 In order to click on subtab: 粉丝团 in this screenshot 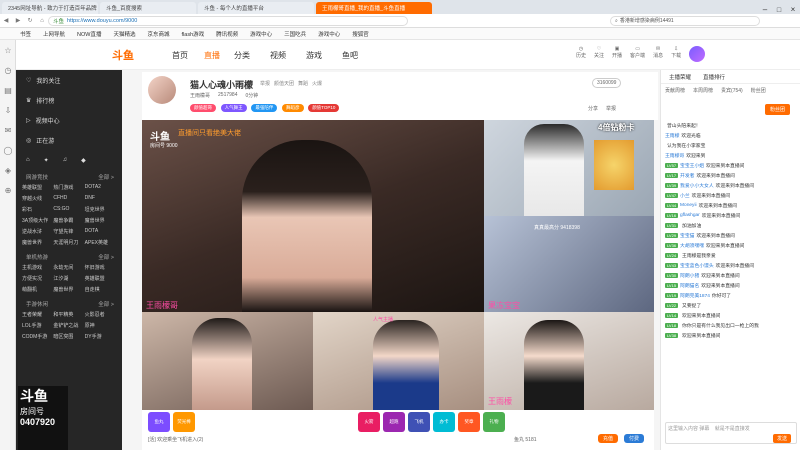, I will do `click(758, 90)`.